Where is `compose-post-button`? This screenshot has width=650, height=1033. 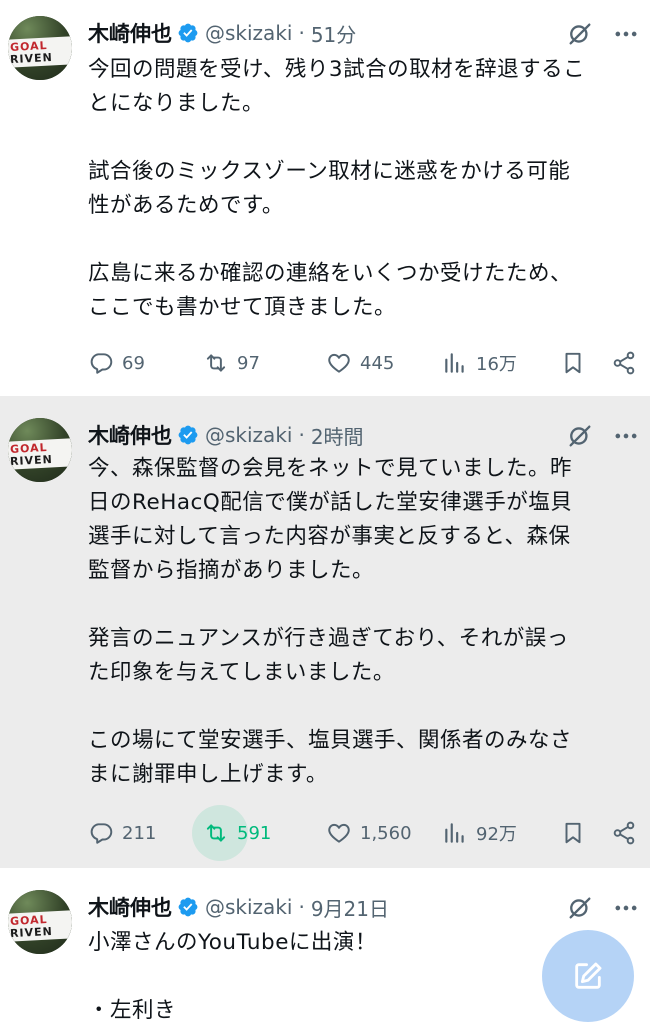 compose-post-button is located at coordinates (588, 976).